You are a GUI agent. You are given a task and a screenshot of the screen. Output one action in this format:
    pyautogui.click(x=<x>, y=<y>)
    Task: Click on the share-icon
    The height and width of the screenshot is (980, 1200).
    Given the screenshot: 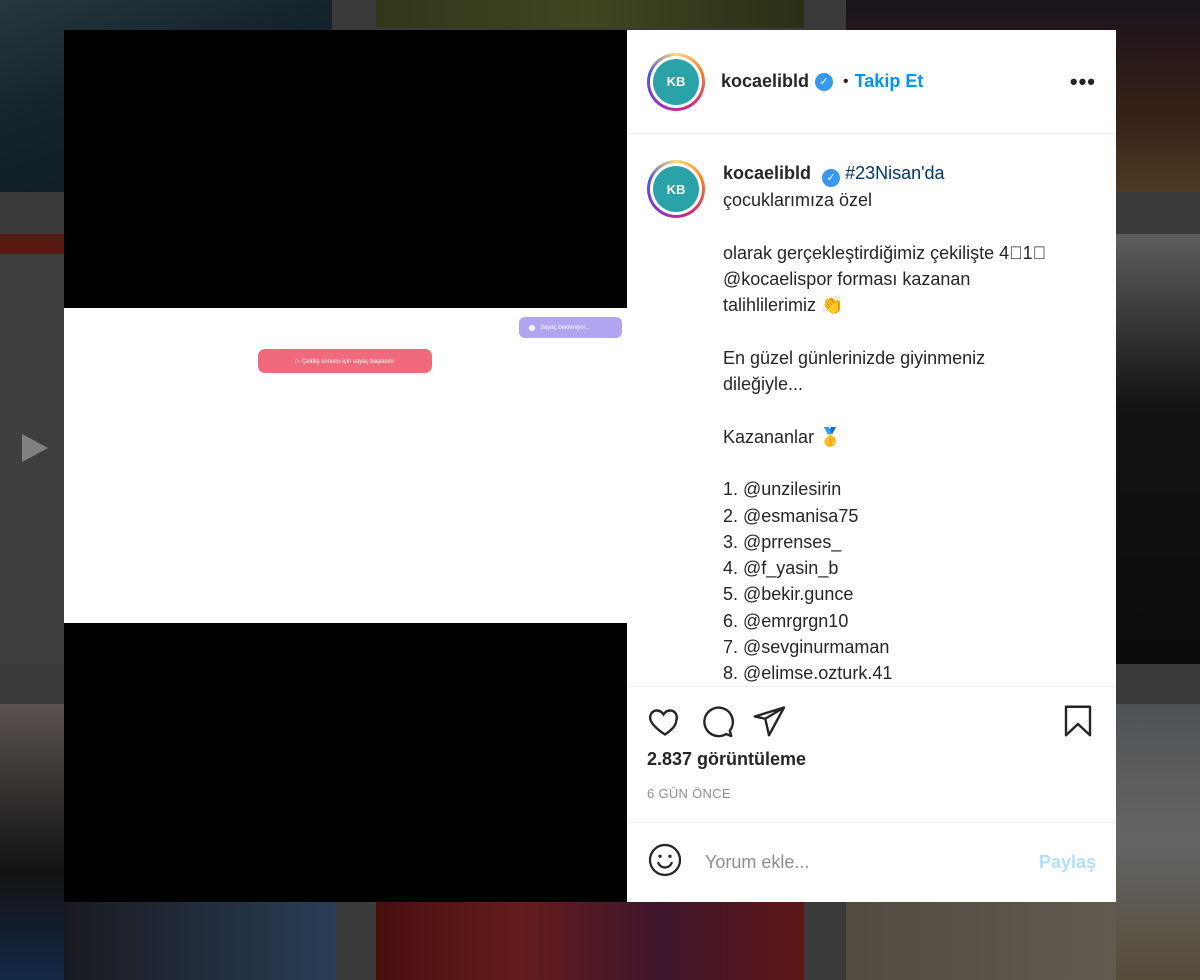 What is the action you would take?
    pyautogui.click(x=769, y=721)
    